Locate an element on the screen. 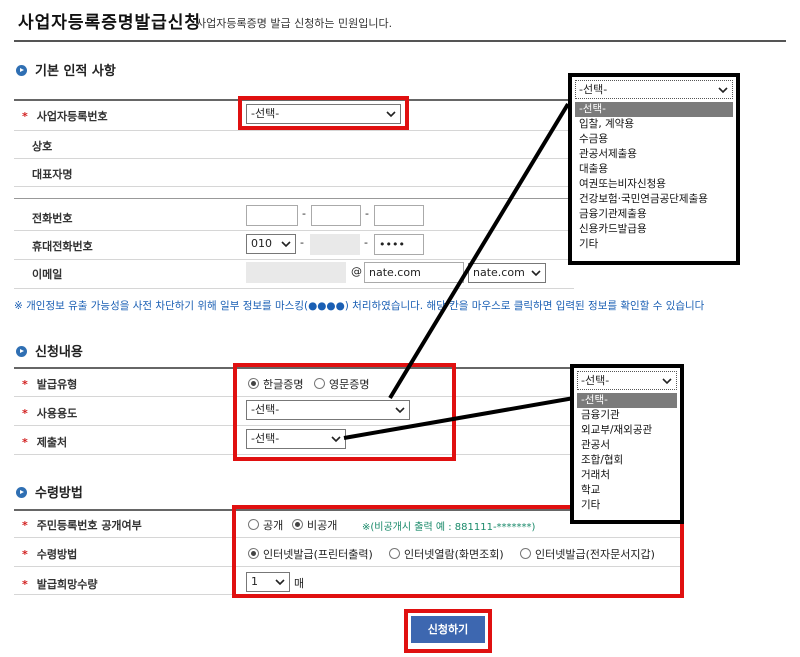 The width and height of the screenshot is (800, 657). submit-to-option-list: -선택- 금융기관 외교부/재외공관 관공서 조합/협회 거래처 학교 기타 is located at coordinates (627, 453).